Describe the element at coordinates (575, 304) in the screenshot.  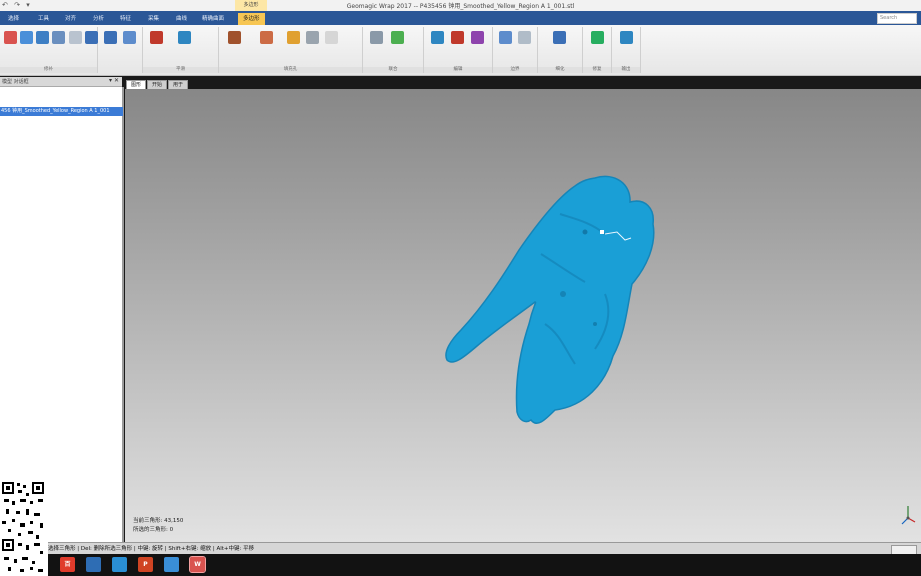
I see `tooth-model` at that location.